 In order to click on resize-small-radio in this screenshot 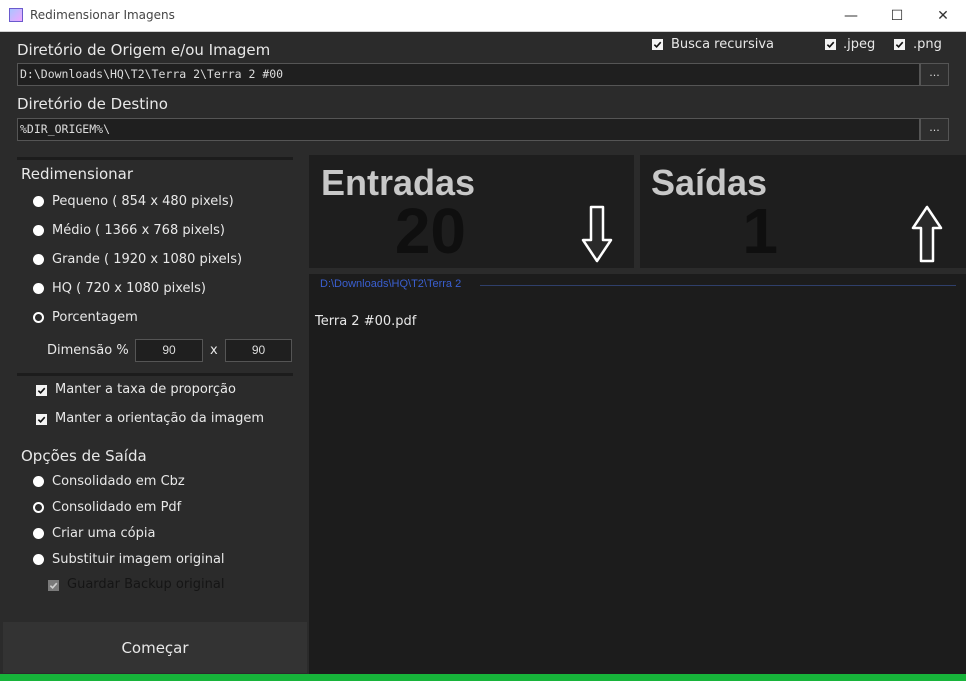, I will do `click(38, 201)`.